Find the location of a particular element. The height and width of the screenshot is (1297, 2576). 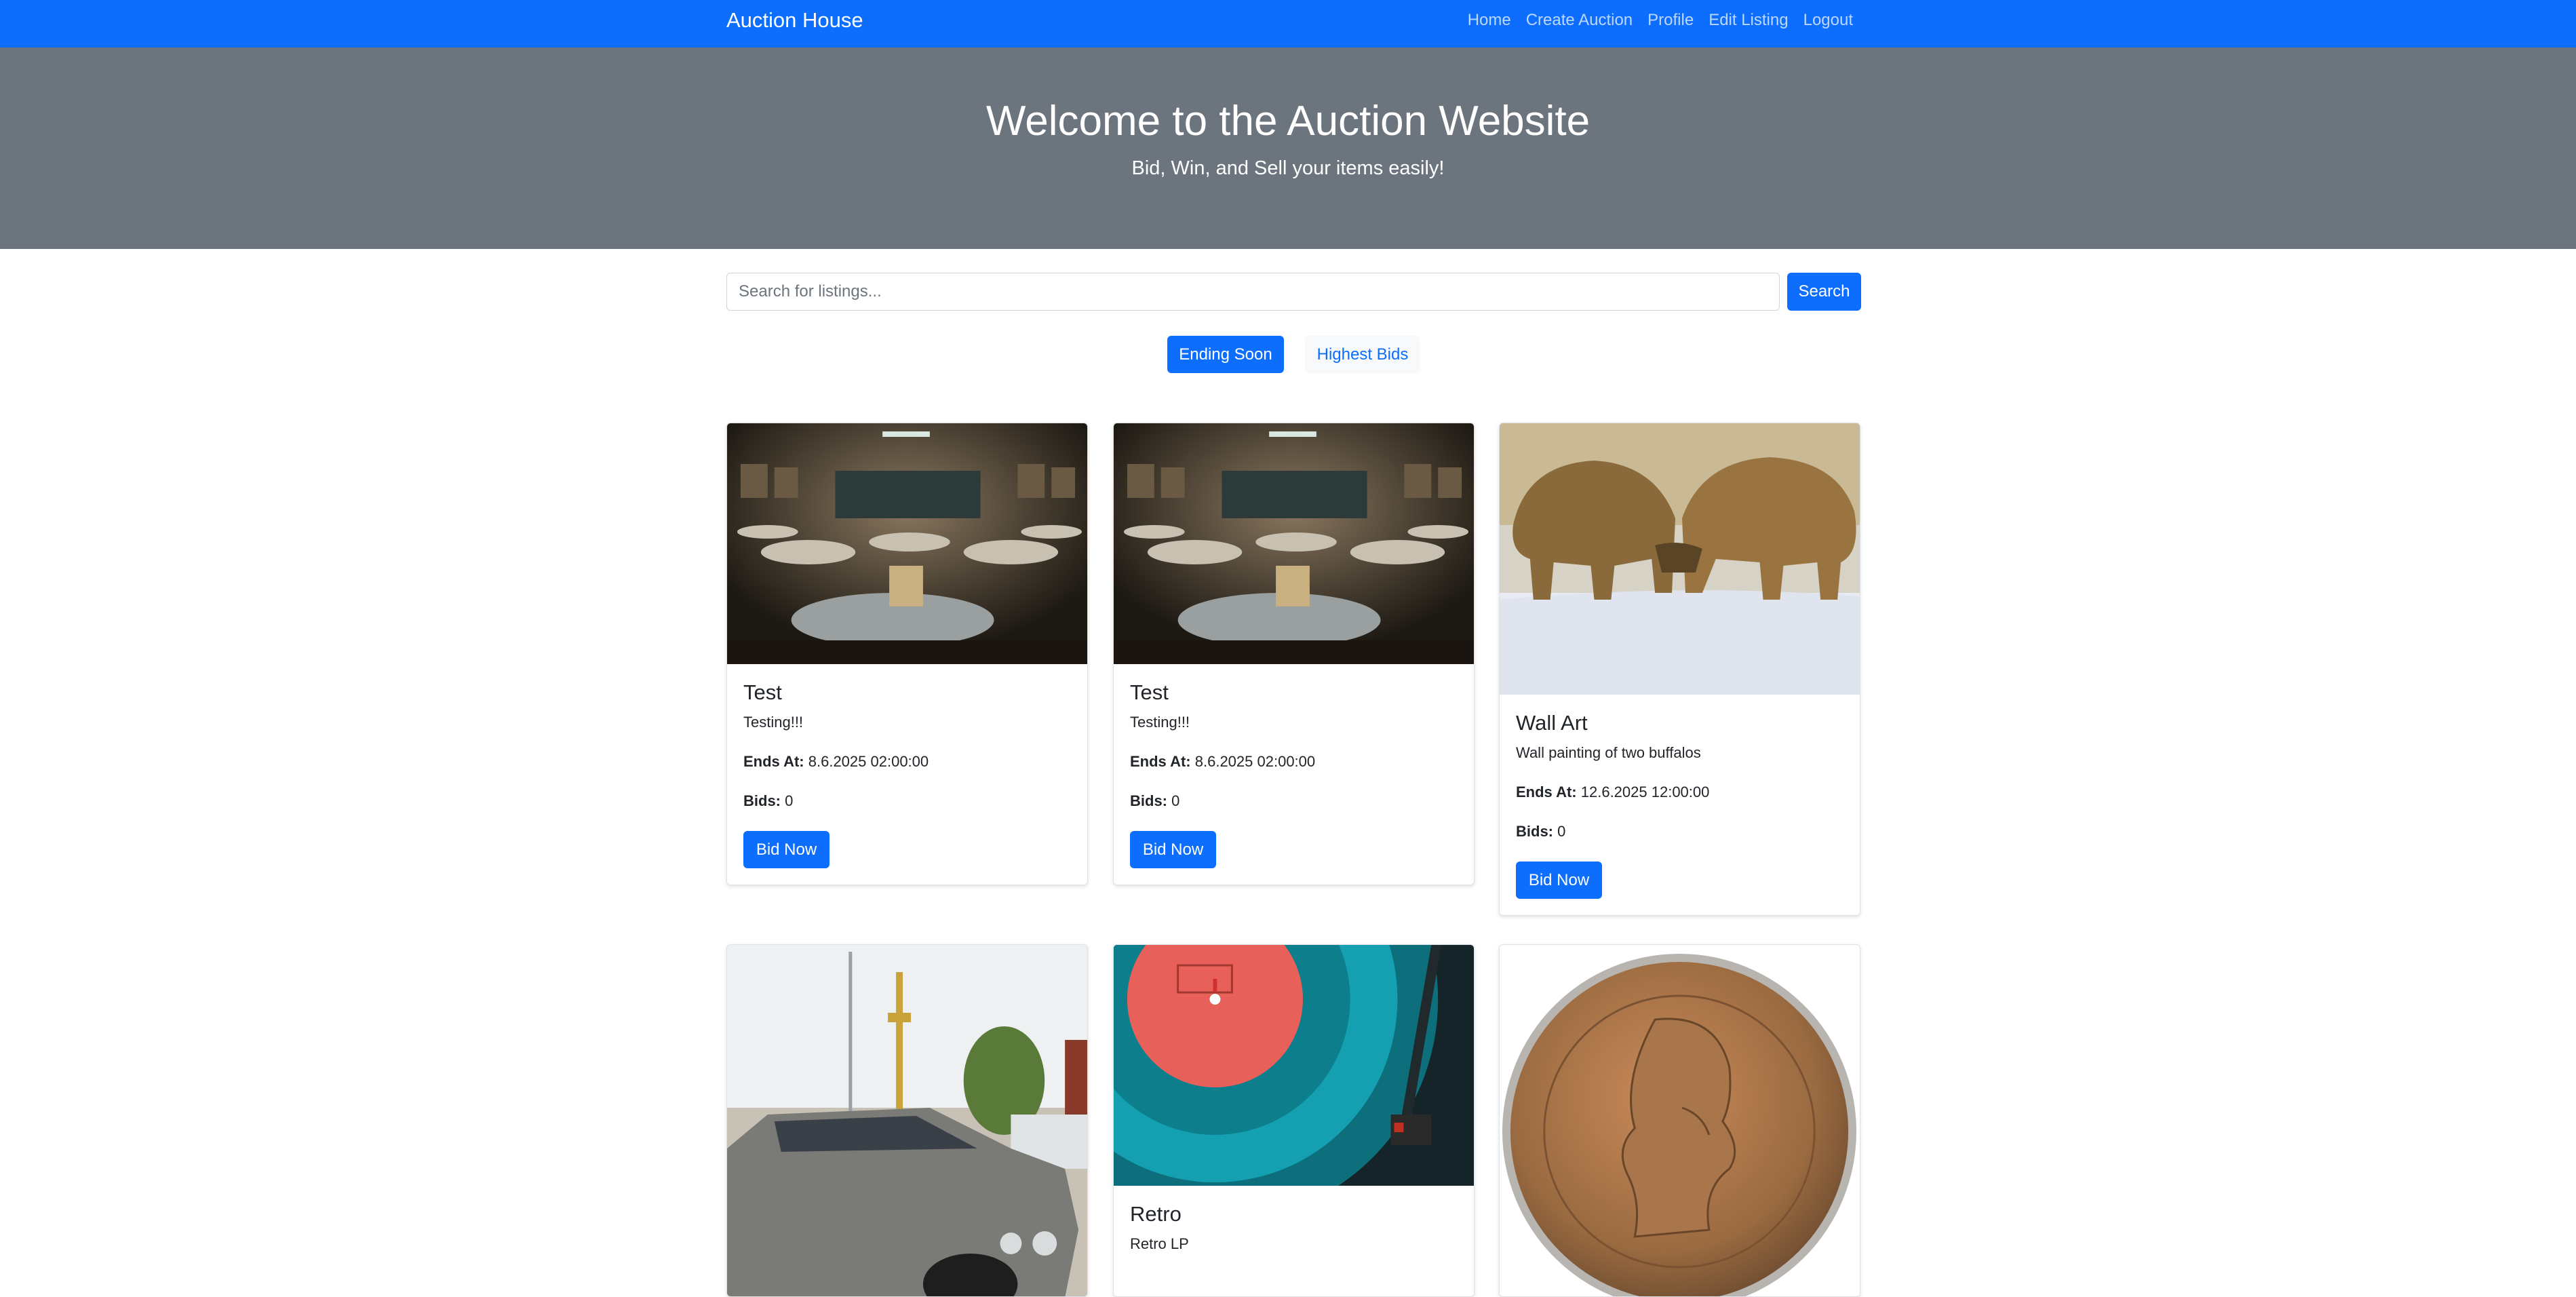

listing-ends-at: Ends At: 12.6.2025 12:00:00 is located at coordinates (1679, 792).